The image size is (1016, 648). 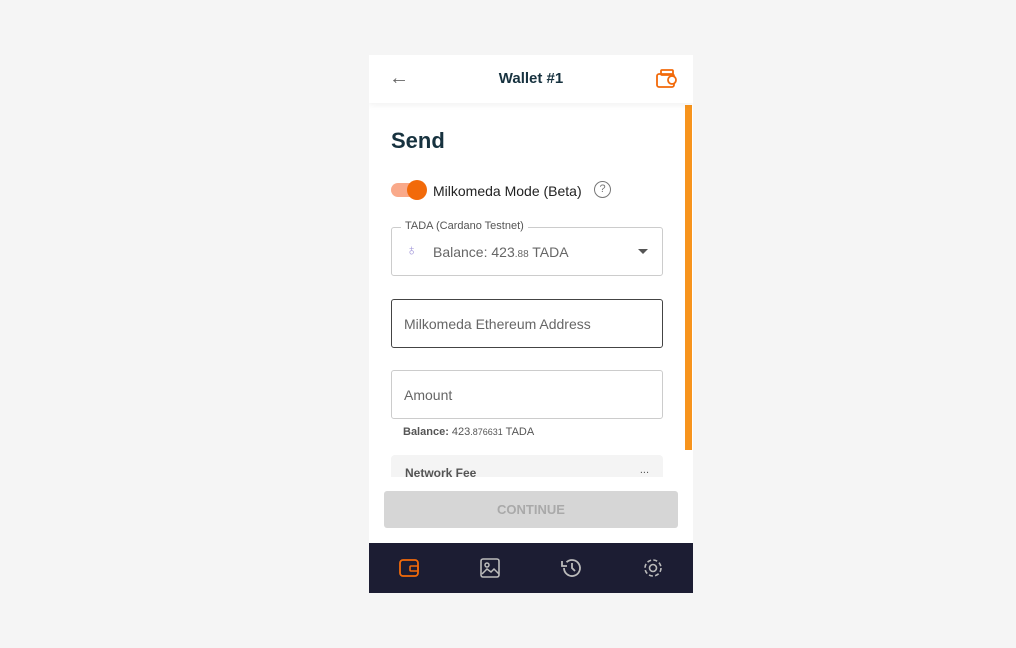 What do you see at coordinates (667, 79) in the screenshot?
I see `wallets-icon` at bounding box center [667, 79].